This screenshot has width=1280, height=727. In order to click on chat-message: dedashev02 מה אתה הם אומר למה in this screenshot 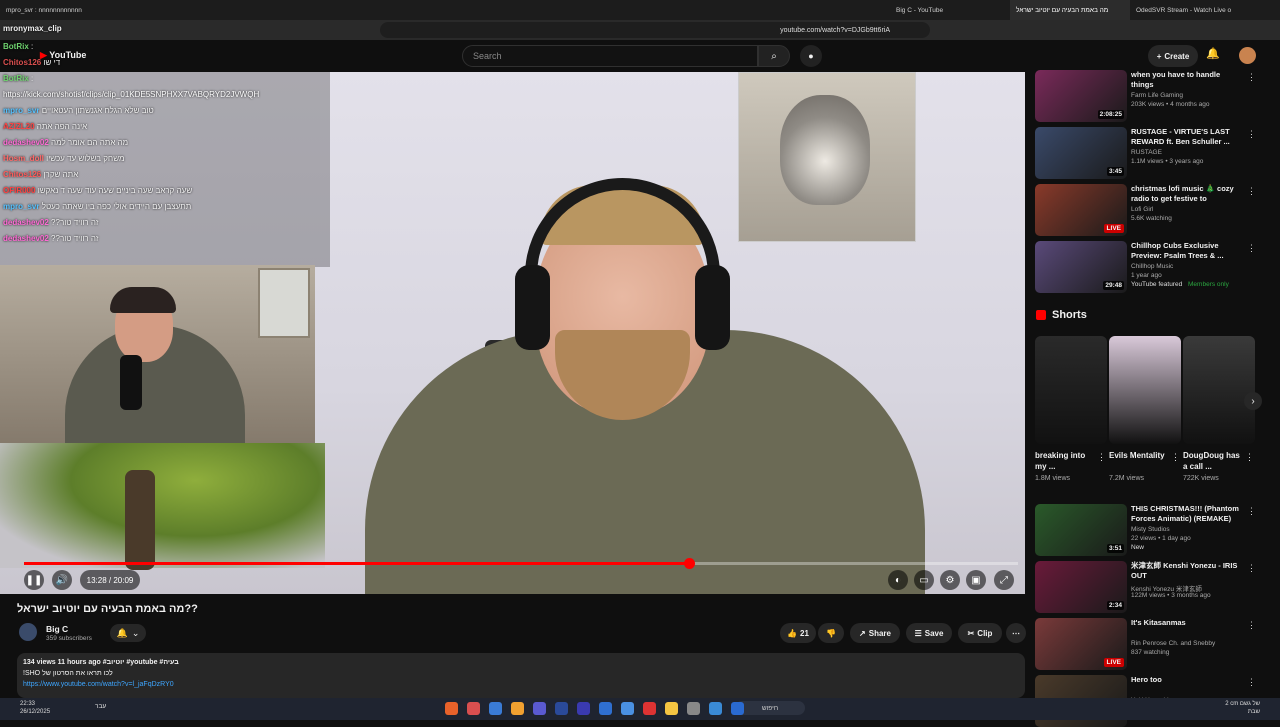, I will do `click(65, 142)`.